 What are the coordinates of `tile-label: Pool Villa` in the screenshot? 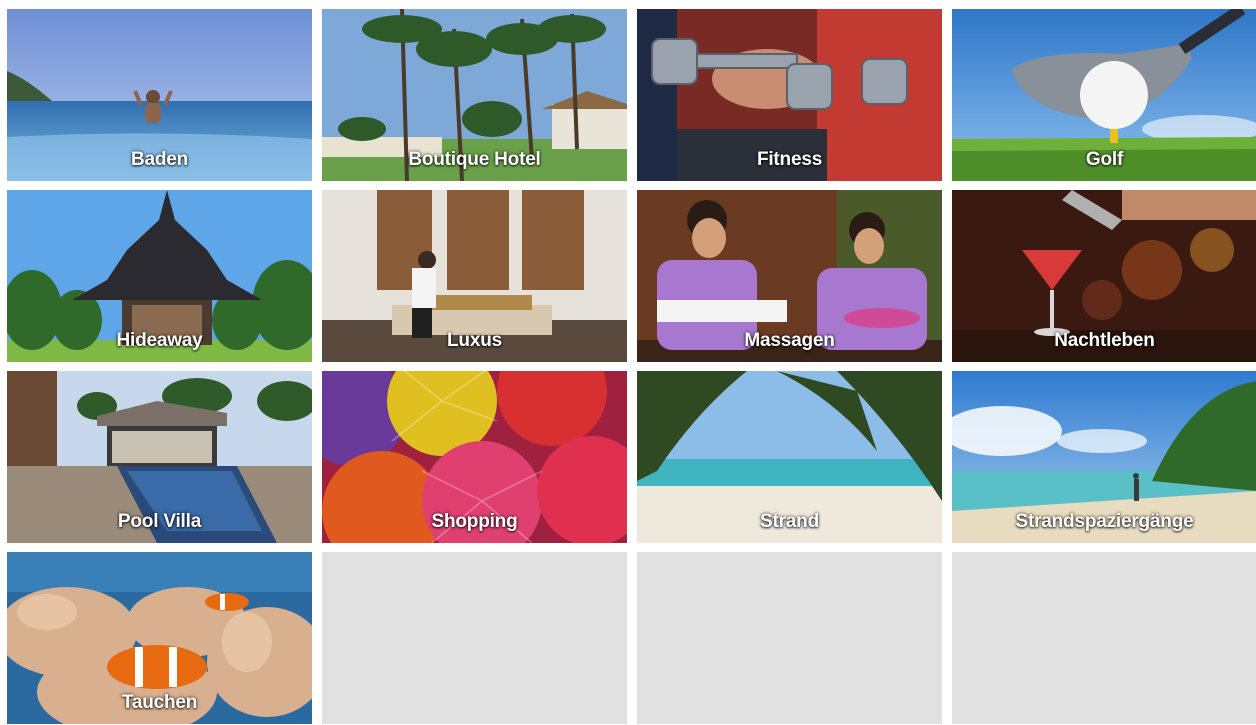 It's located at (159, 521).